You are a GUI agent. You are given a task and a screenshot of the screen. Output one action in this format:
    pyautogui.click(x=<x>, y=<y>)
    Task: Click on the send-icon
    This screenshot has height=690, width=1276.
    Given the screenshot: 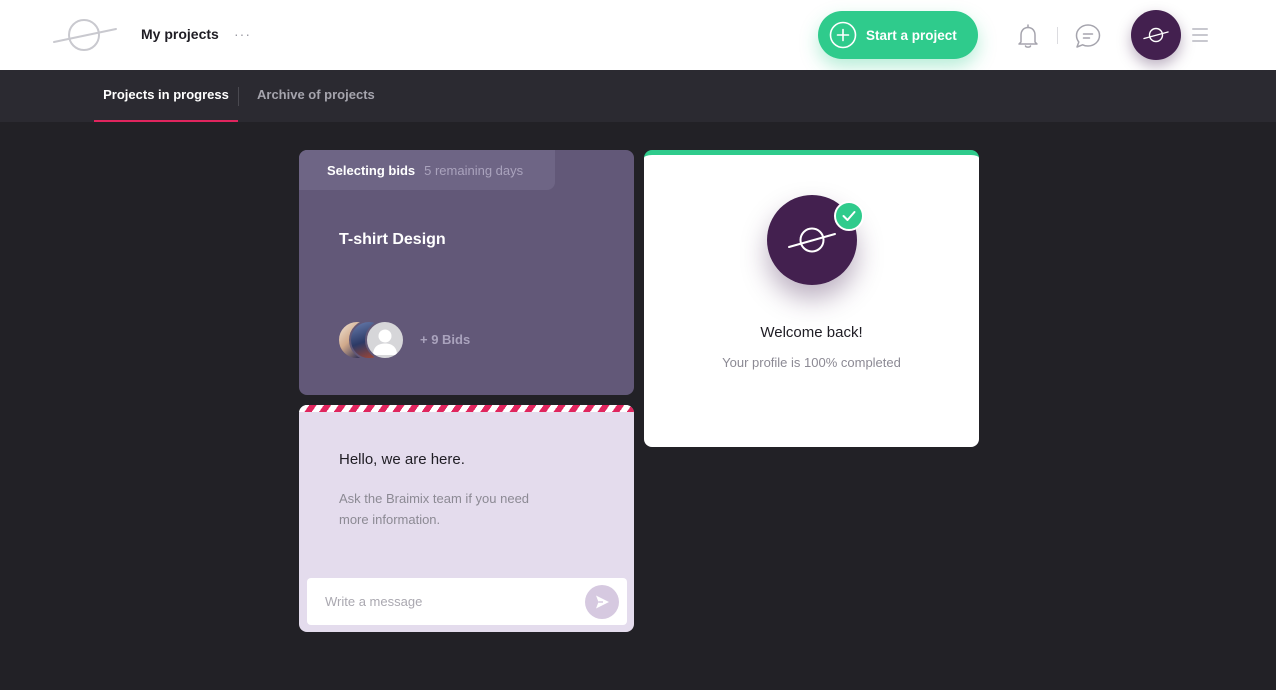 What is the action you would take?
    pyautogui.click(x=602, y=602)
    